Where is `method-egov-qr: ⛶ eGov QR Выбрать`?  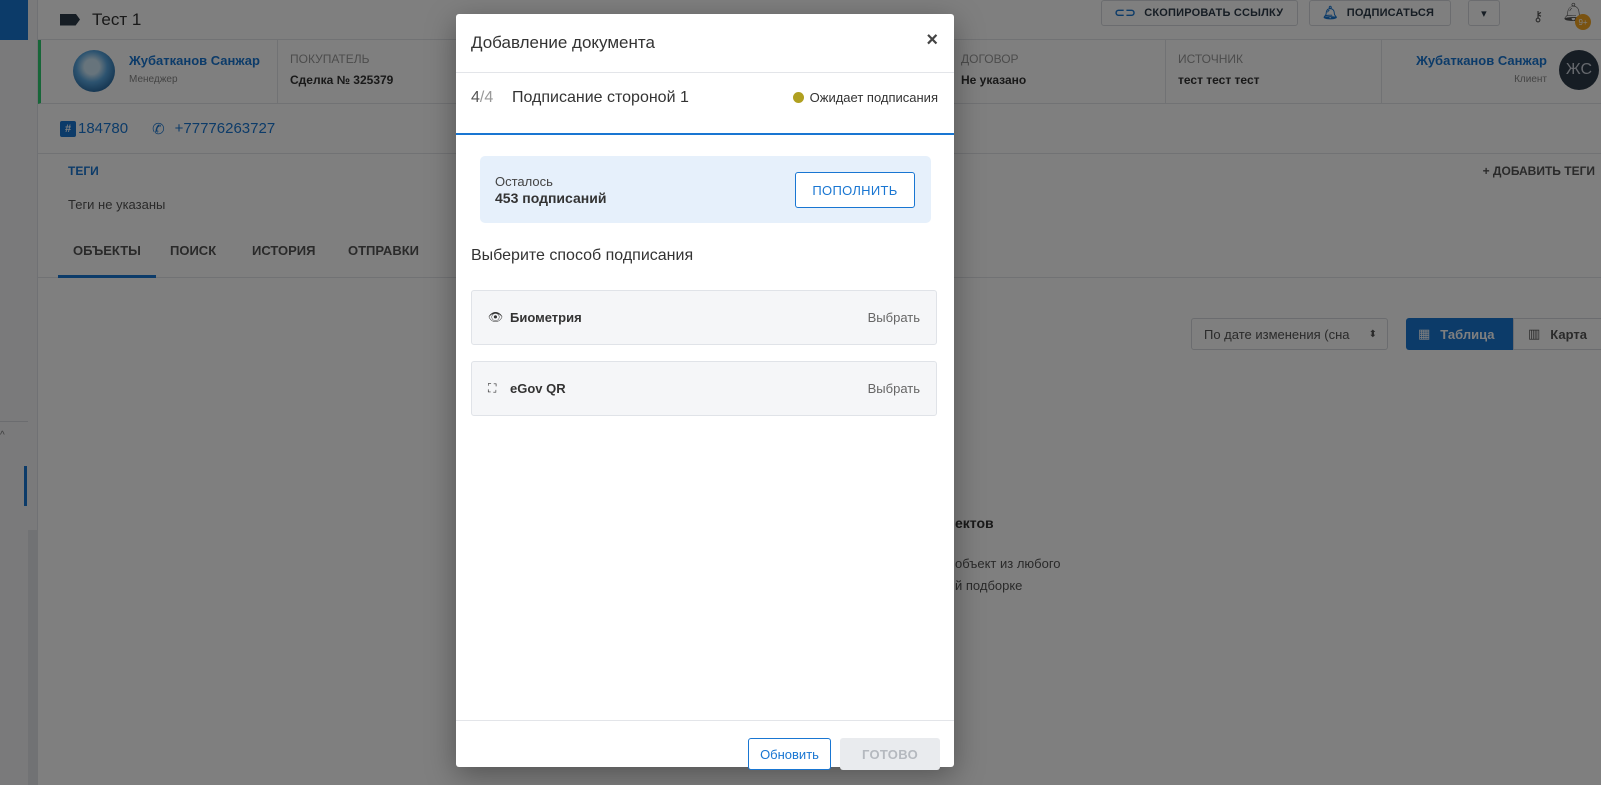
method-egov-qr: ⛶ eGov QR Выбрать is located at coordinates (704, 388).